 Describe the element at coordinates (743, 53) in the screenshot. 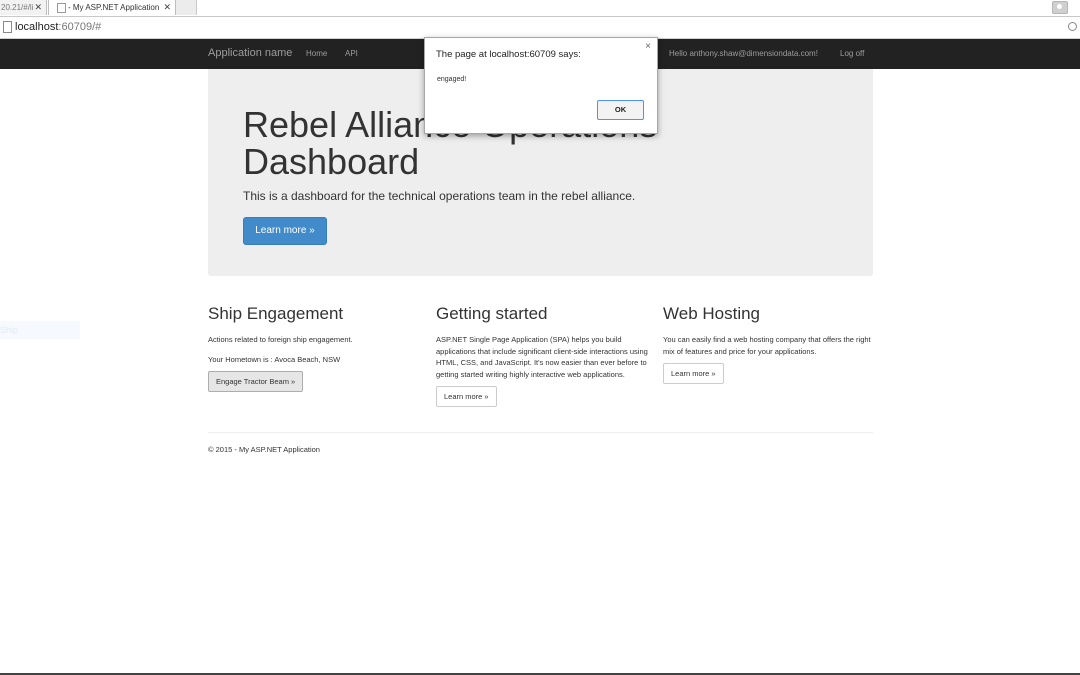

I see `nav-link-user: Hello anthony.shaw@dimensiondata.com!` at that location.